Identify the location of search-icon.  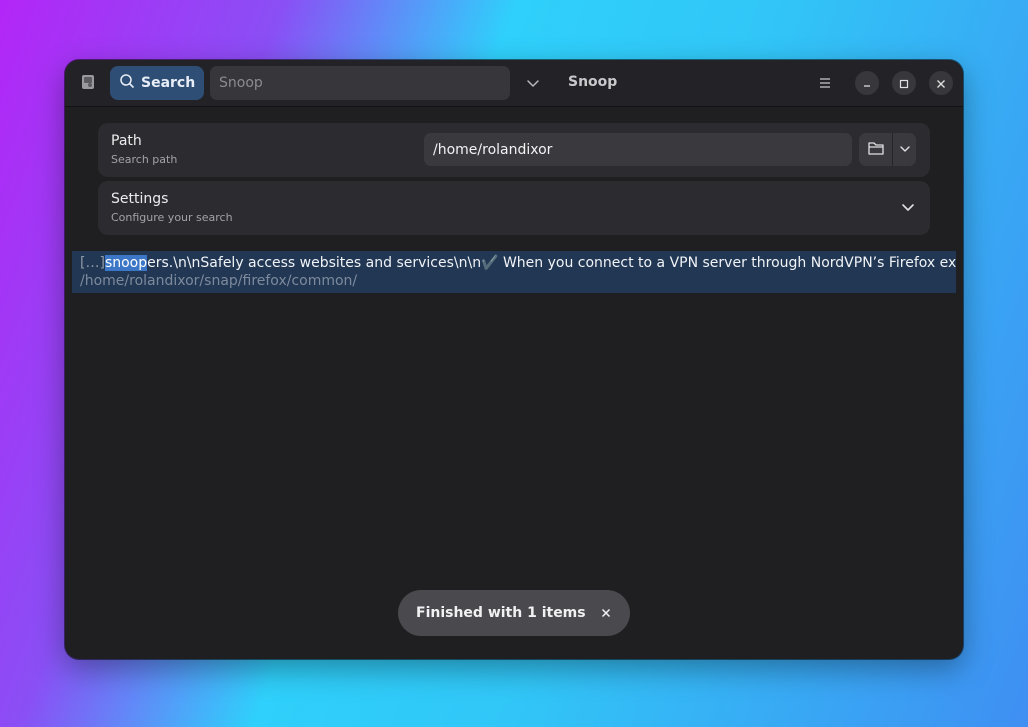
(127, 83).